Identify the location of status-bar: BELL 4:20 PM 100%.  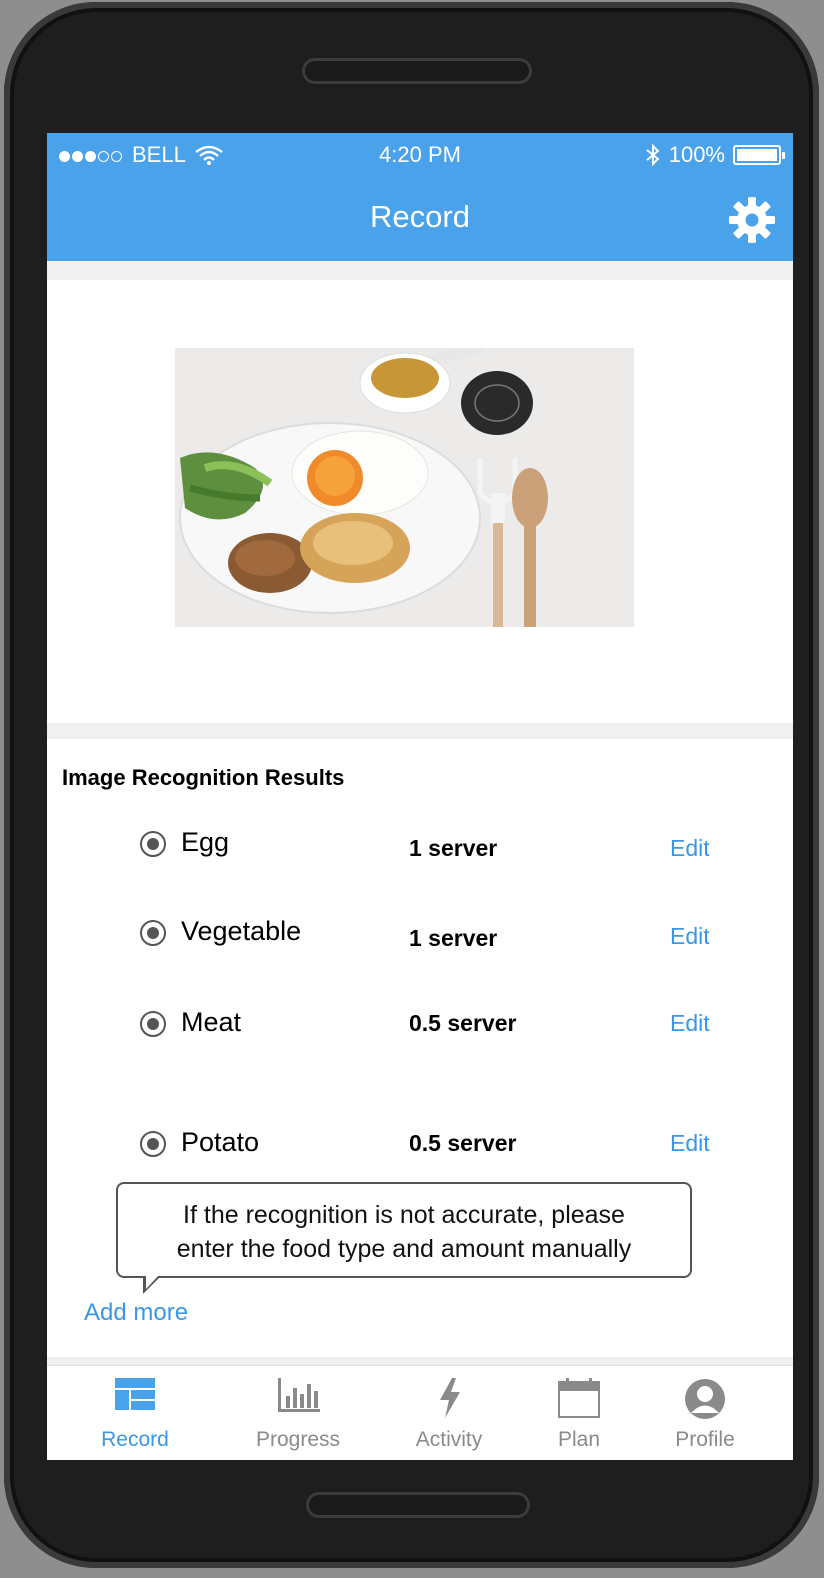
(420, 154).